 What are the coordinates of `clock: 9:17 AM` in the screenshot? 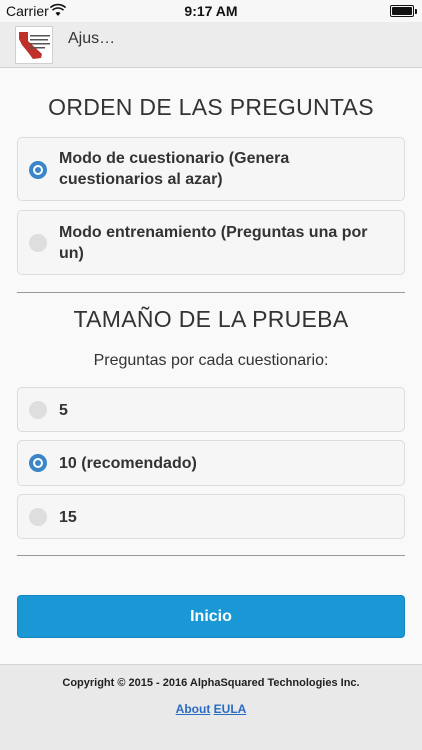 It's located at (211, 11).